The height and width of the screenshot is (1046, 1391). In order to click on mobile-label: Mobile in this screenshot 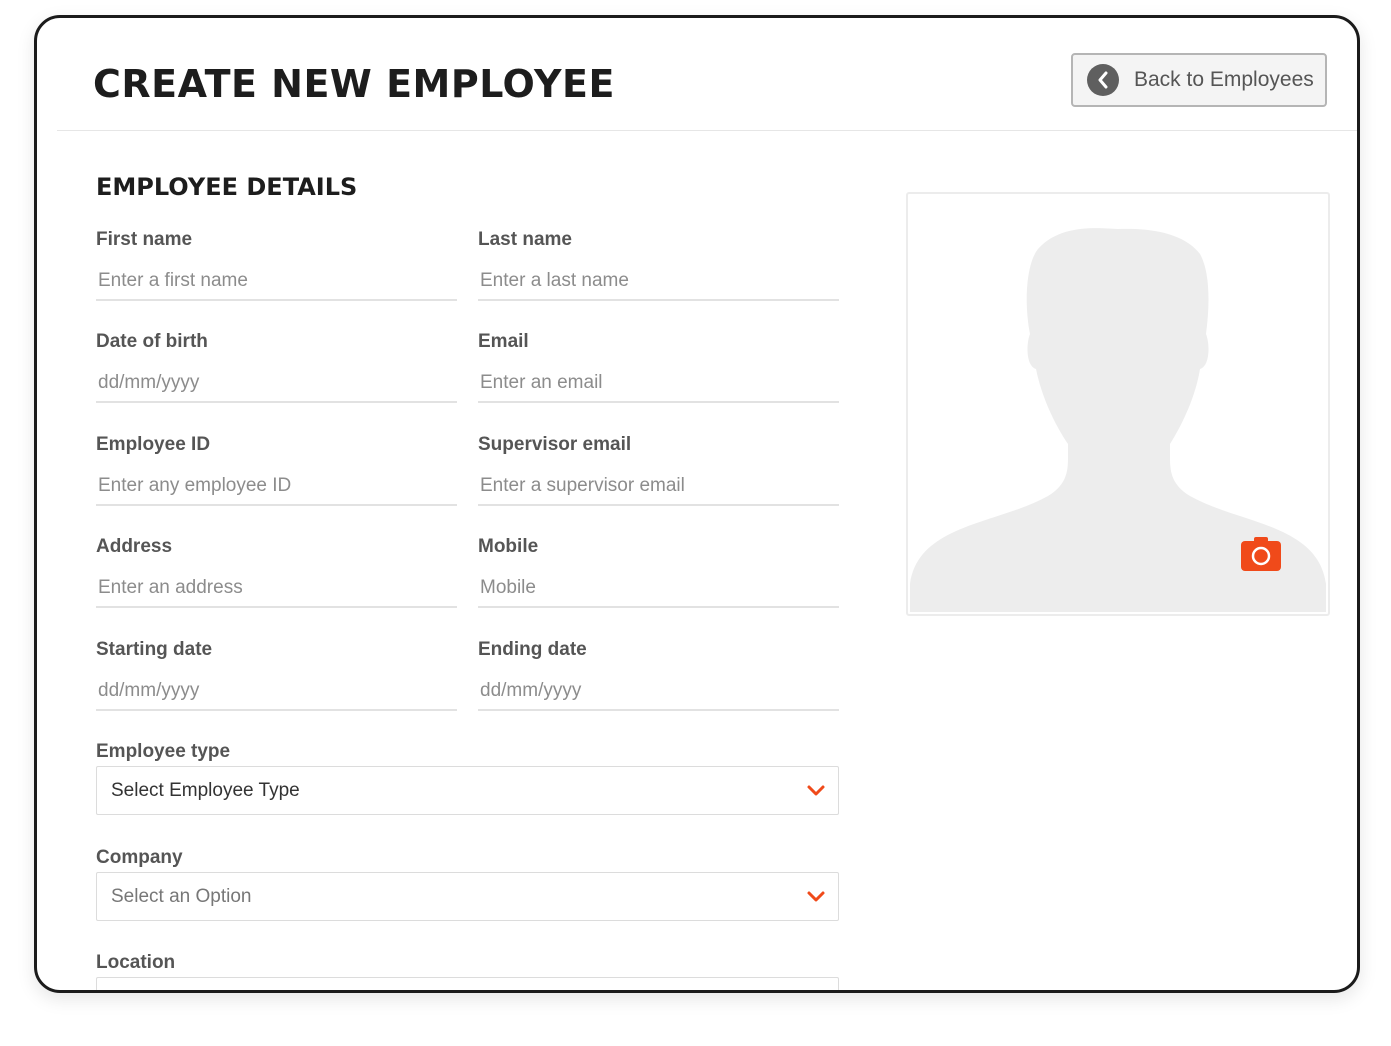, I will do `click(508, 546)`.